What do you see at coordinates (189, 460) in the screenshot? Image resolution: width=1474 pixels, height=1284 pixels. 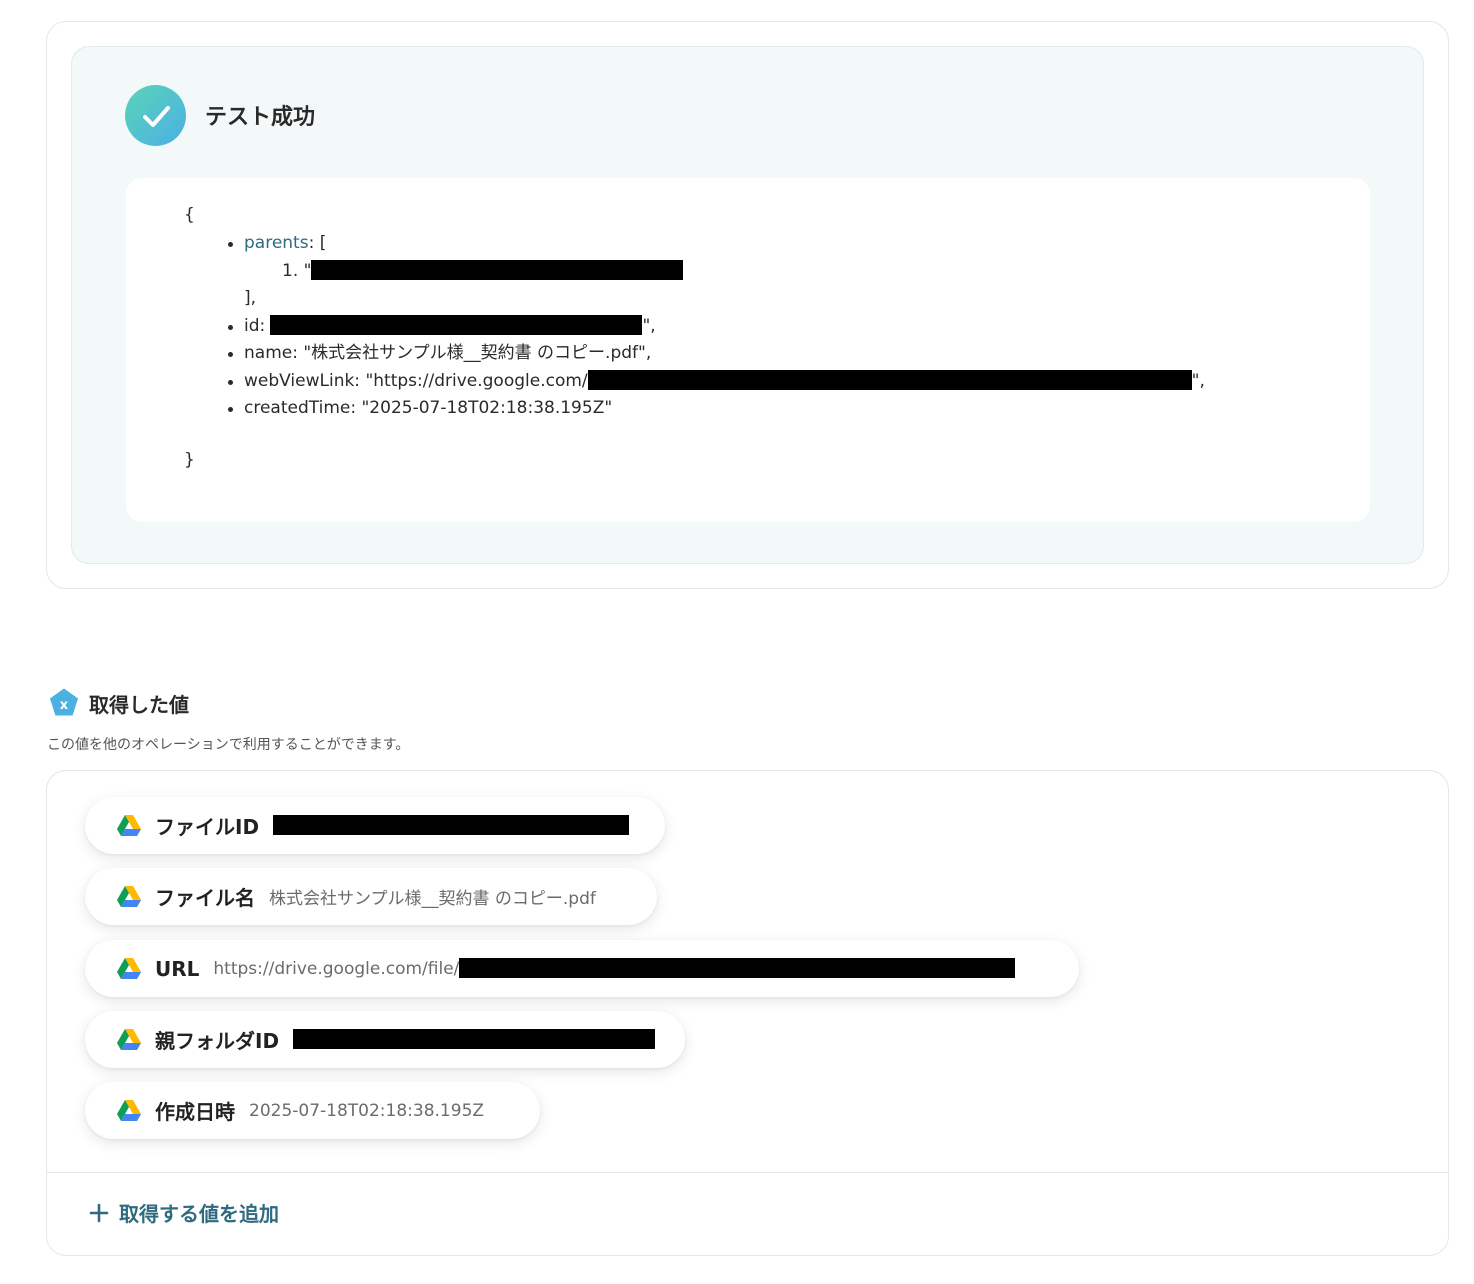 I see `json-close-brace: }` at bounding box center [189, 460].